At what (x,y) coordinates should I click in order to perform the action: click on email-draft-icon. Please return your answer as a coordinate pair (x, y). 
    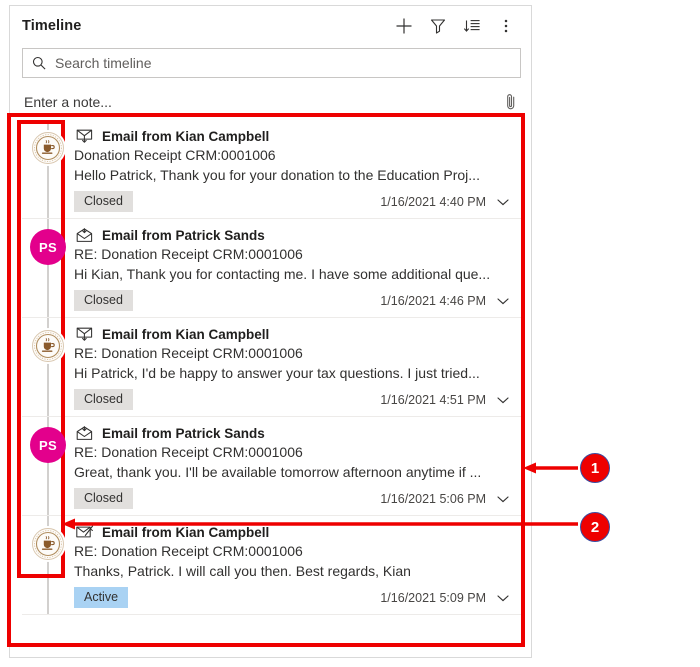
    Looking at the image, I should click on (84, 531).